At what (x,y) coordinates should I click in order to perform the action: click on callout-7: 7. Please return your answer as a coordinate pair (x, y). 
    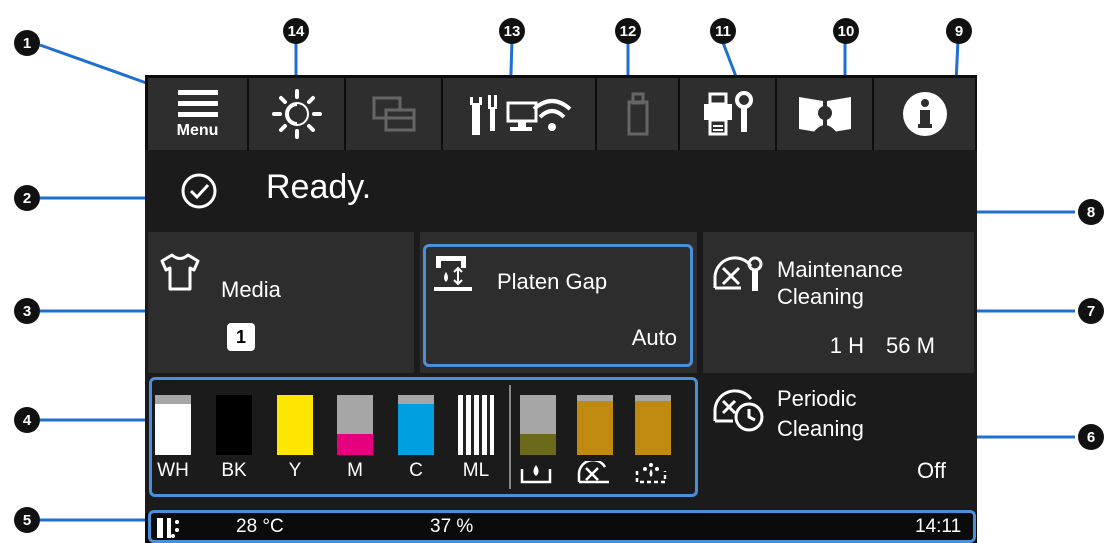
    Looking at the image, I should click on (1091, 311).